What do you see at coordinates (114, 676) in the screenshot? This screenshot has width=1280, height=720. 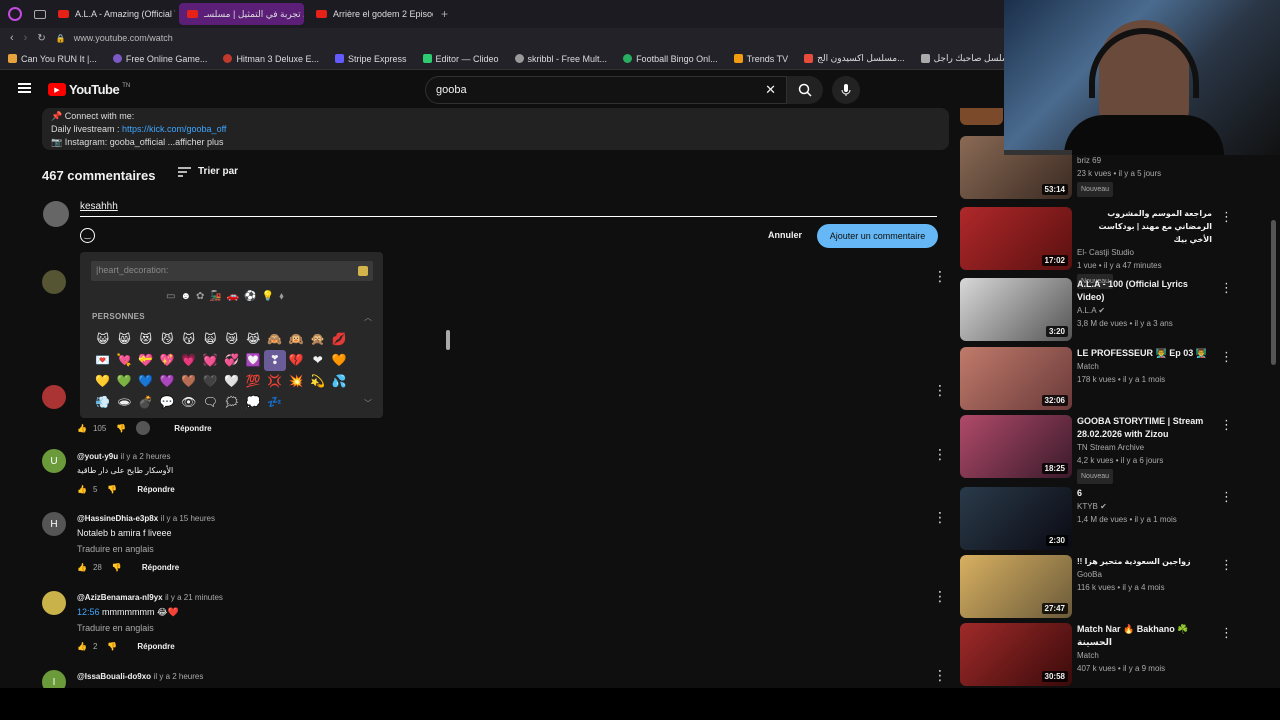 I see `comment-author: @IssaBouali-do9xo` at bounding box center [114, 676].